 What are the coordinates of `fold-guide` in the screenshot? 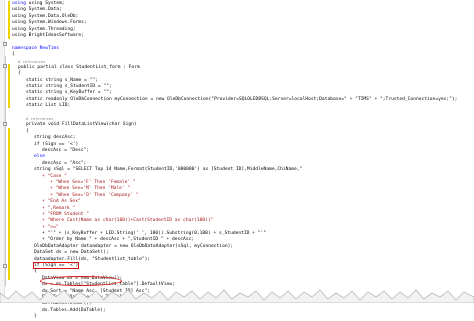 It's located at (5, 171).